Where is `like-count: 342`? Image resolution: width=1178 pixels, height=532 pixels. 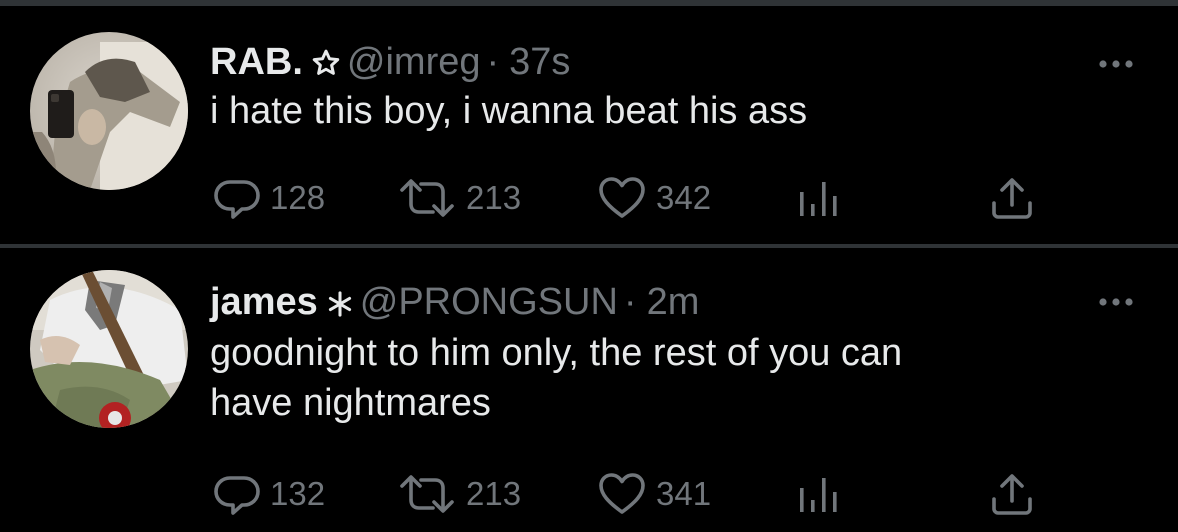
like-count: 342 is located at coordinates (684, 197).